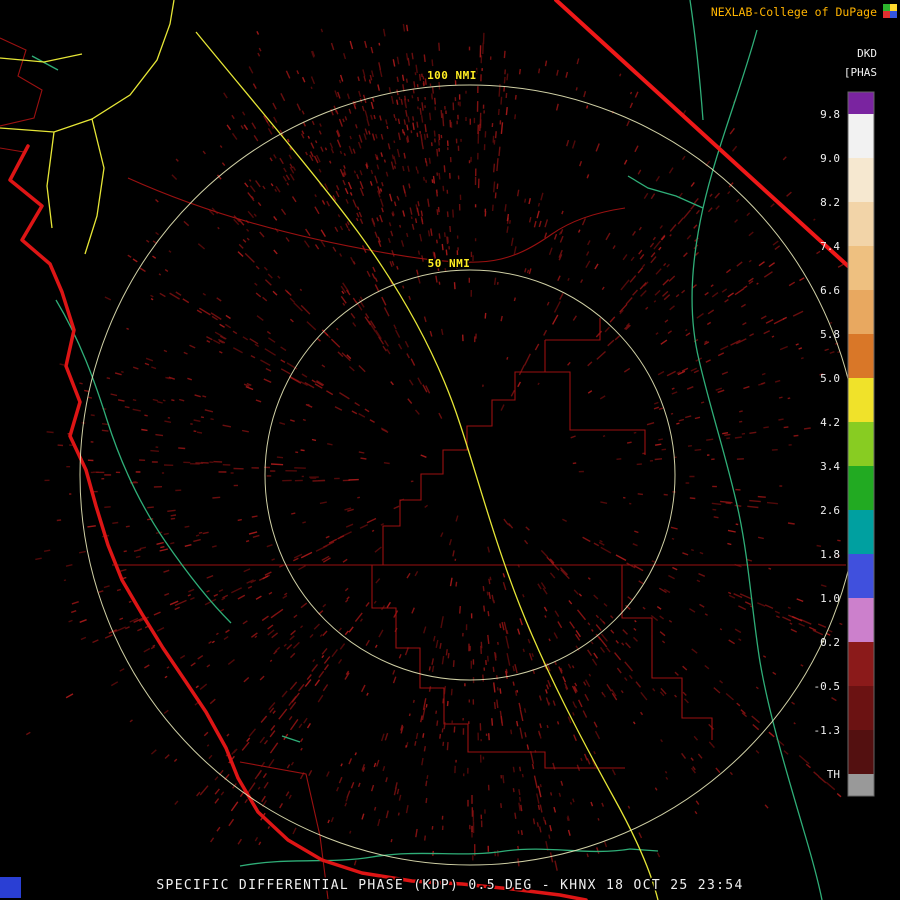 Image resolution: width=900 pixels, height=900 pixels. What do you see at coordinates (830, 158) in the screenshot?
I see `colorbar-tick-label: 9.0` at bounding box center [830, 158].